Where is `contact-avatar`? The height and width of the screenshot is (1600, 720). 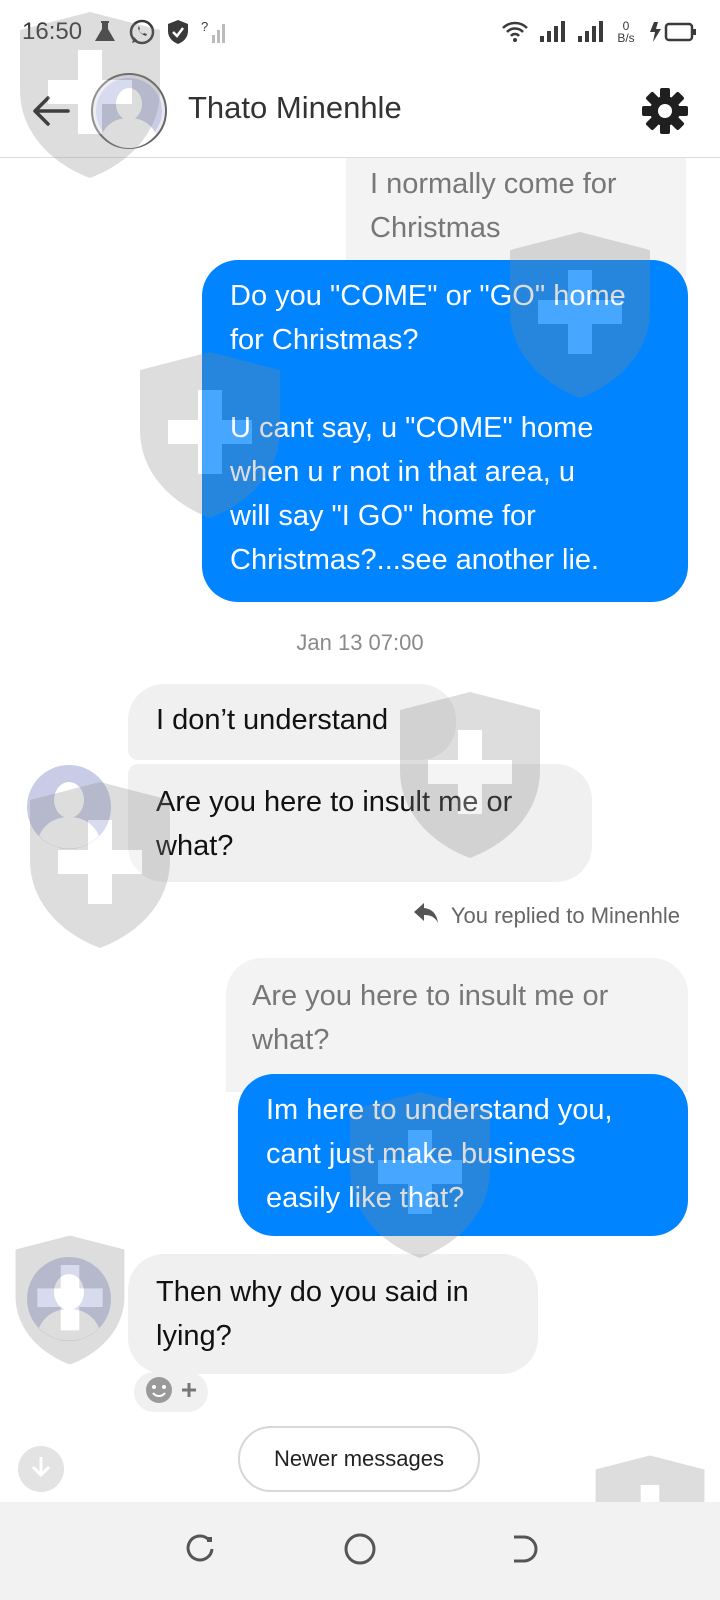 contact-avatar is located at coordinates (129, 111).